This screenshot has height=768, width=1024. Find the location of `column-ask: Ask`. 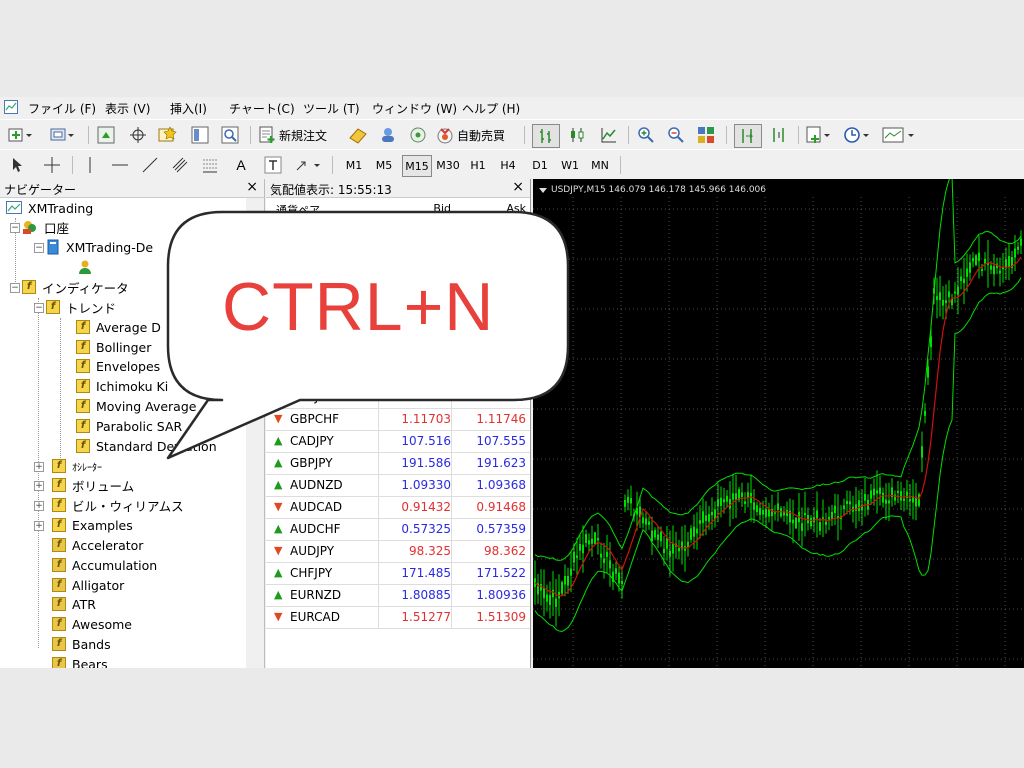

column-ask: Ask is located at coordinates (516, 208).